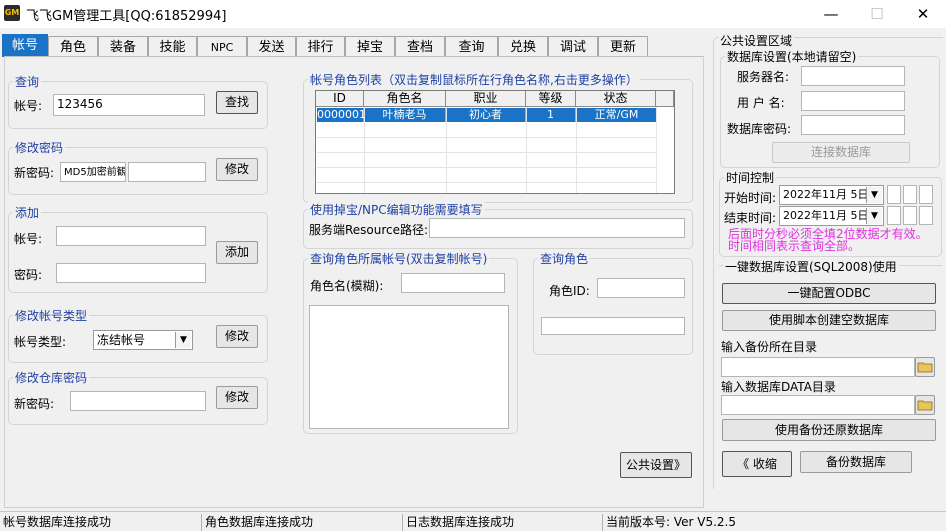 Image resolution: width=946 pixels, height=531 pixels. What do you see at coordinates (129, 105) in the screenshot?
I see `account-search-input: 123456` at bounding box center [129, 105].